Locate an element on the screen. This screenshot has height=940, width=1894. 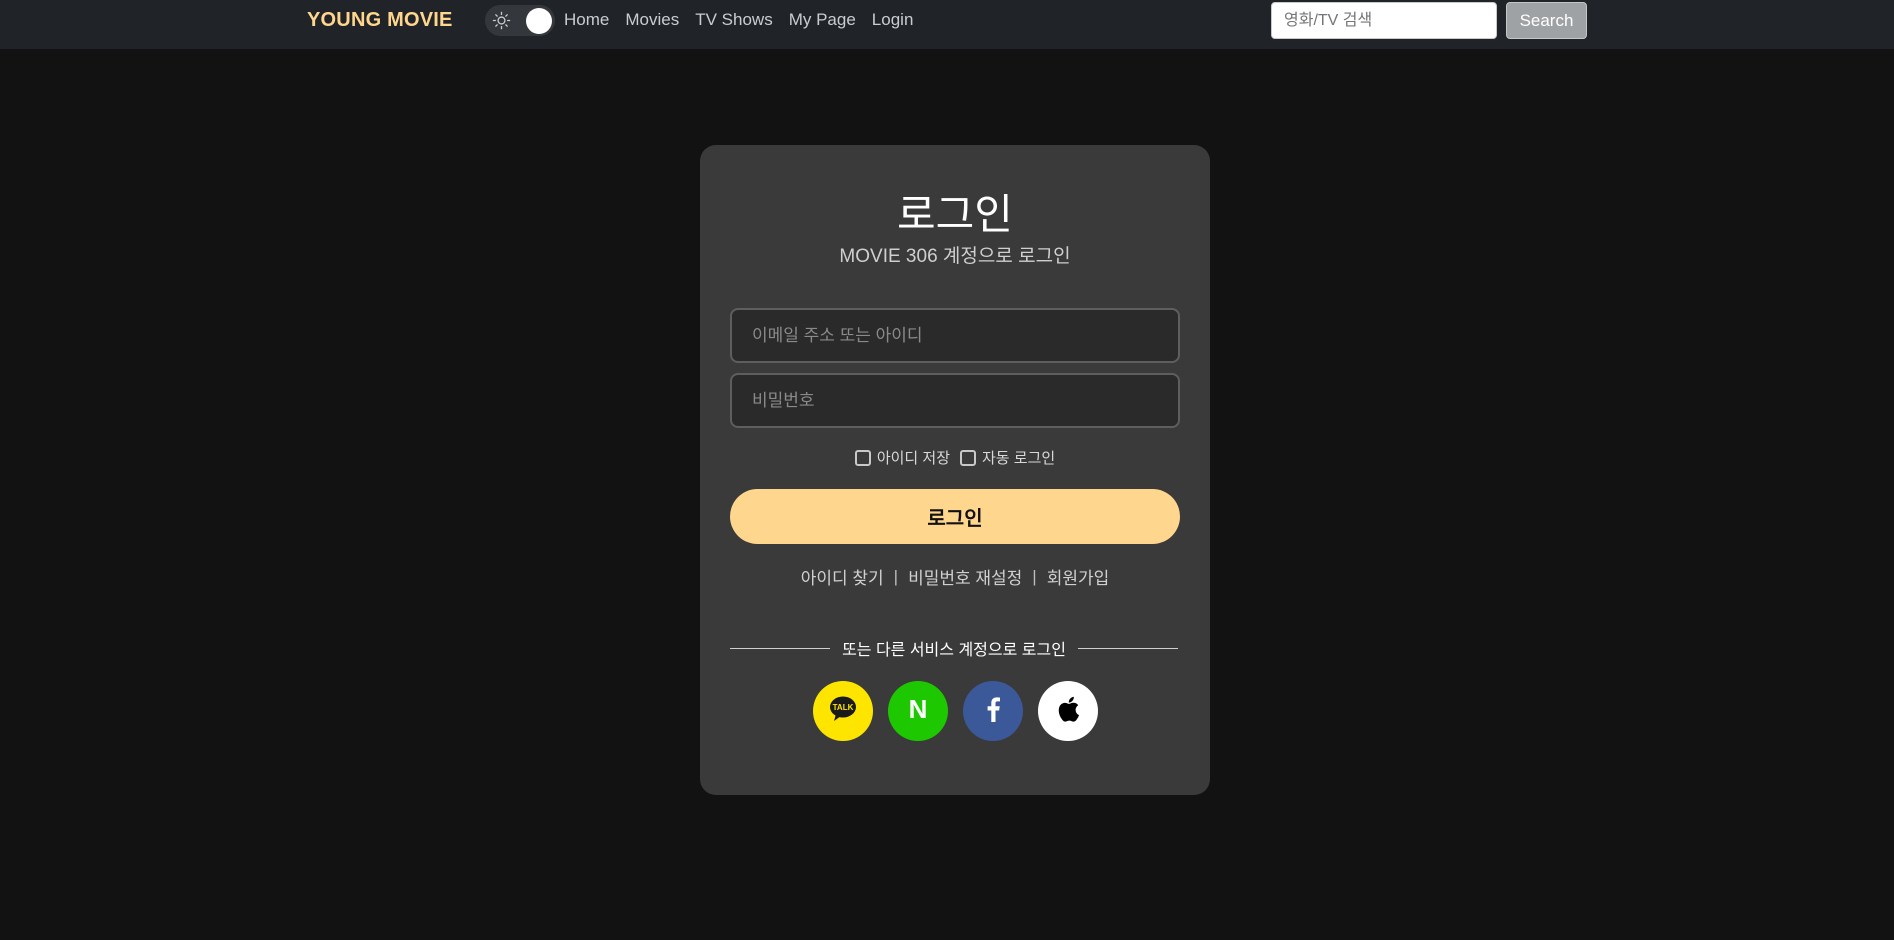
nav-link-login: Login is located at coordinates (893, 20).